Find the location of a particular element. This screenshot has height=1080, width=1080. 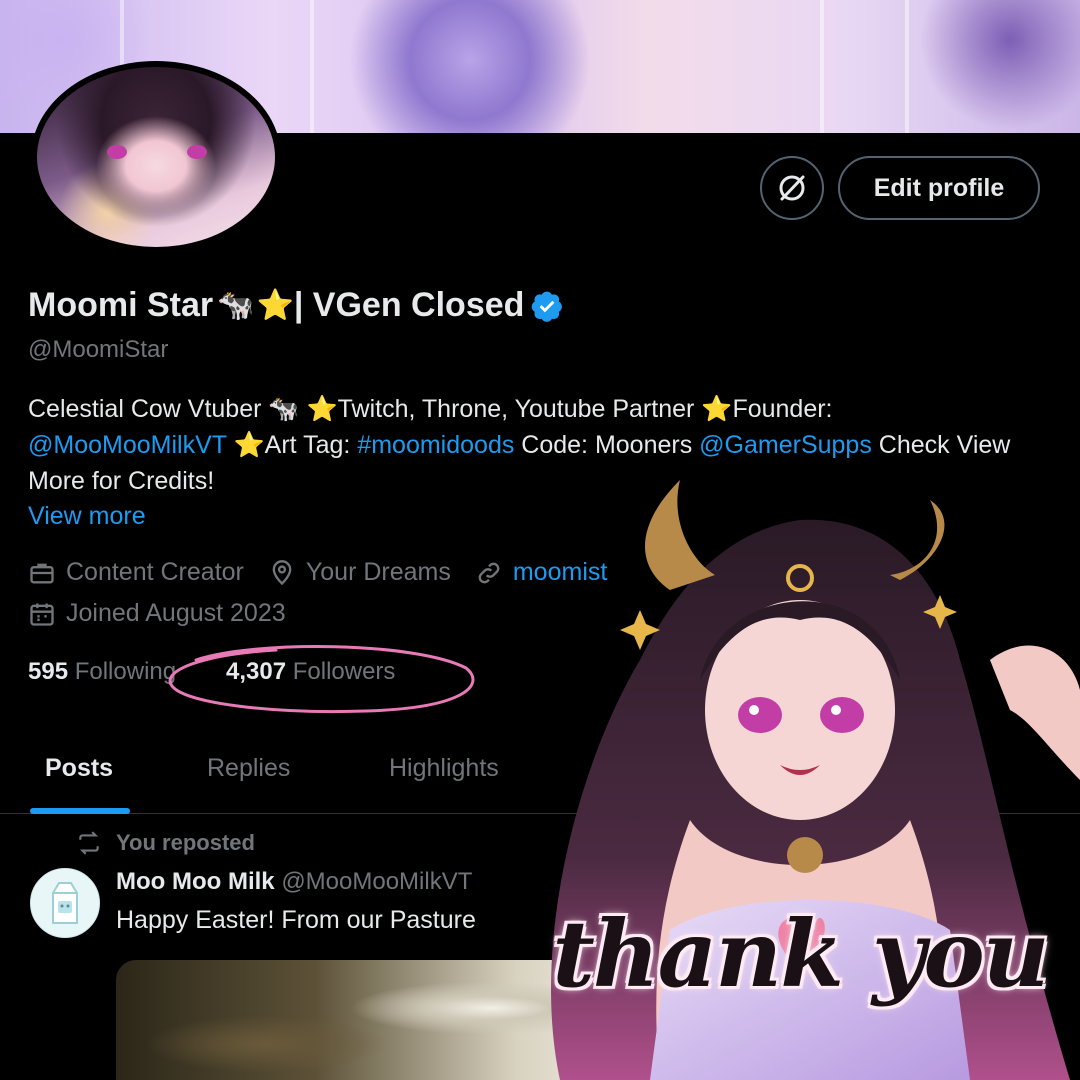

grok-icon is located at coordinates (792, 188).